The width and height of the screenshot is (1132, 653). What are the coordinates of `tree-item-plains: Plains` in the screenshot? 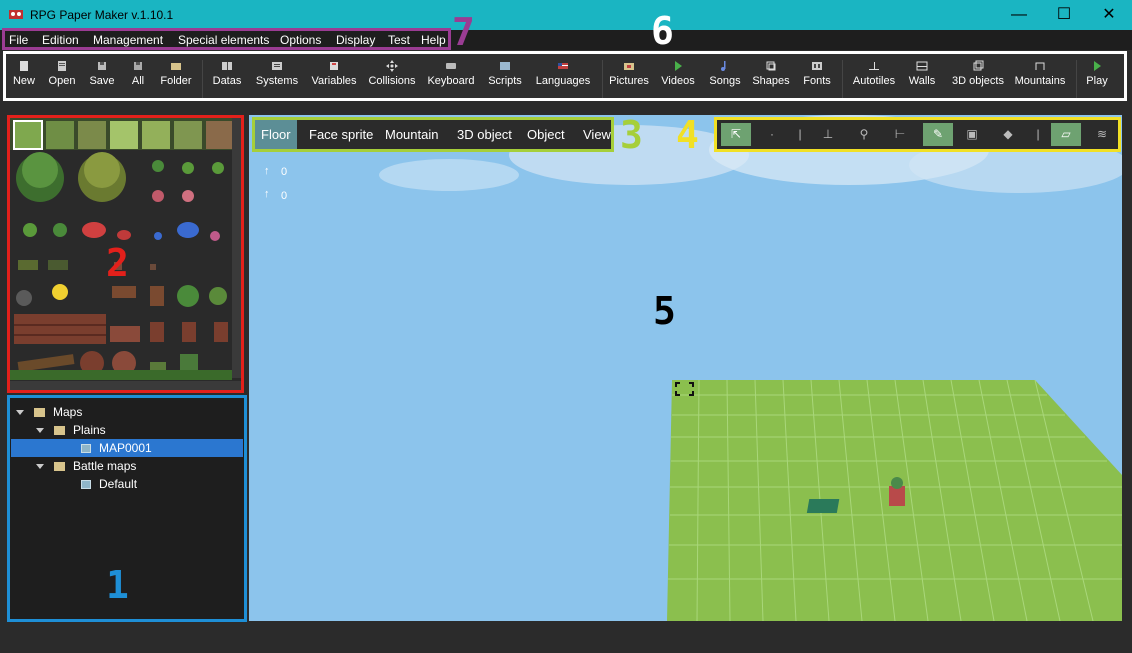 It's located at (140, 430).